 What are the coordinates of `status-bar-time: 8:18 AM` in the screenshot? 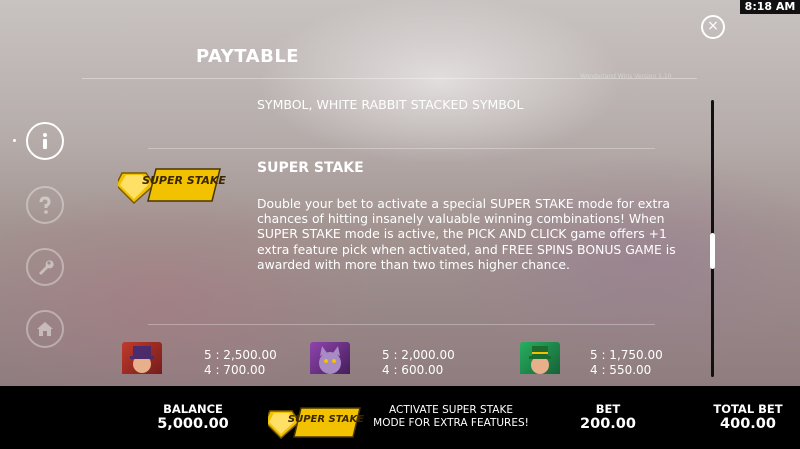 It's located at (770, 7).